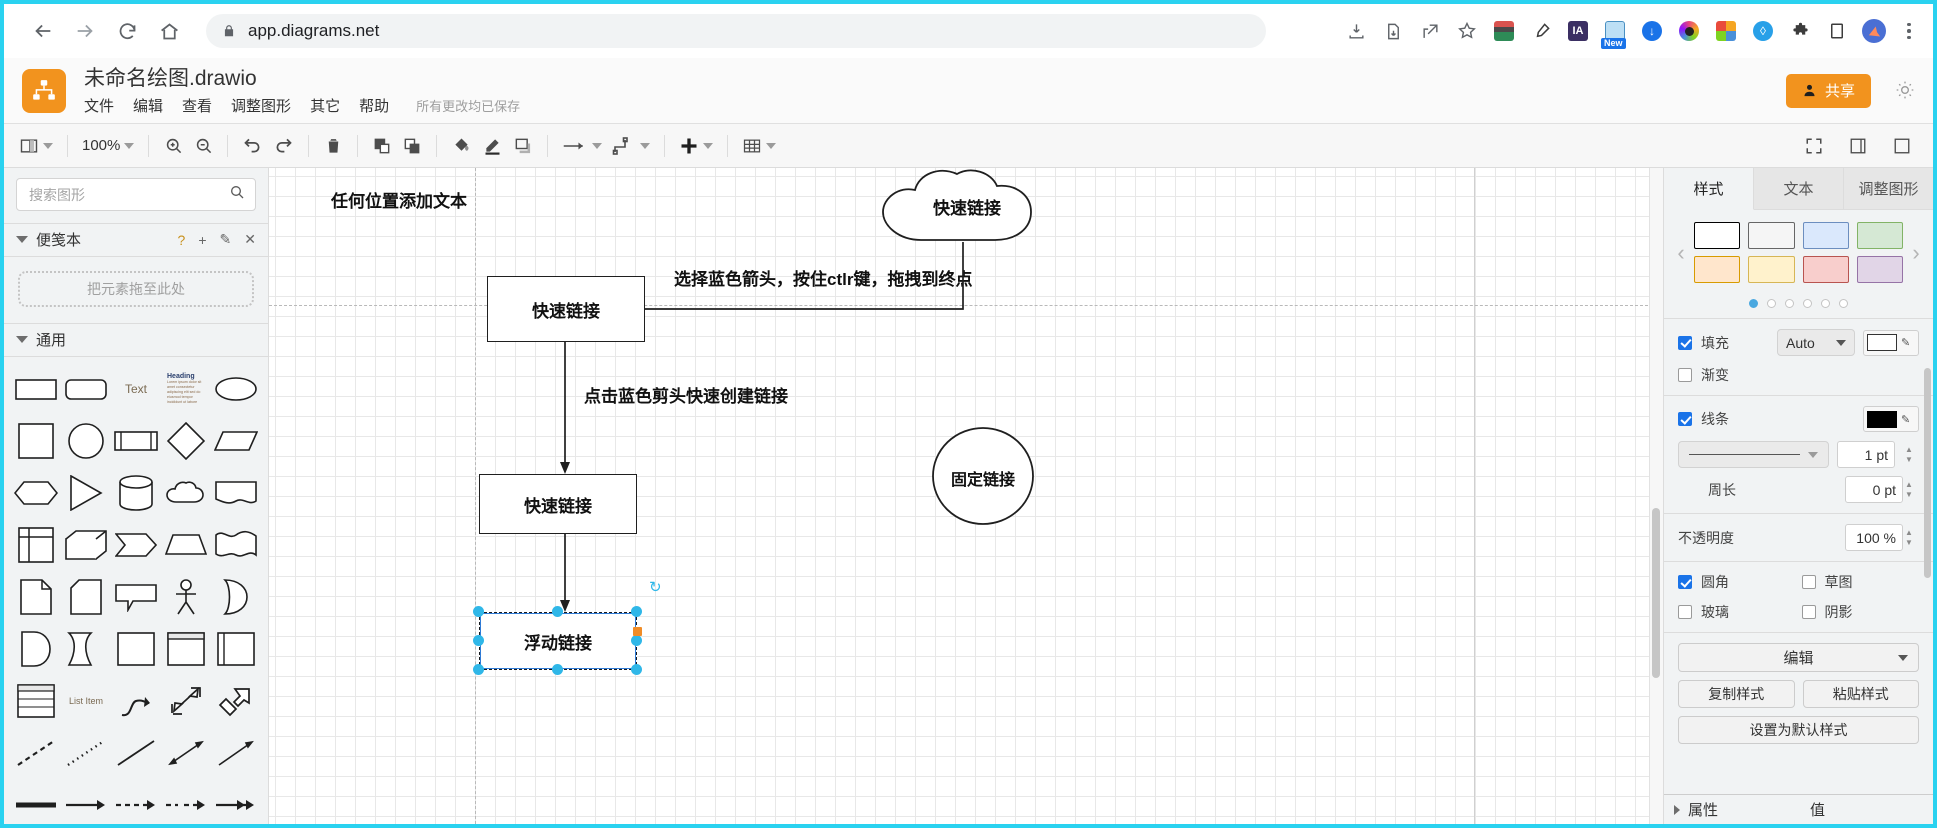 The image size is (1937, 828). I want to click on node-quick-link-top: 快速链接, so click(566, 309).